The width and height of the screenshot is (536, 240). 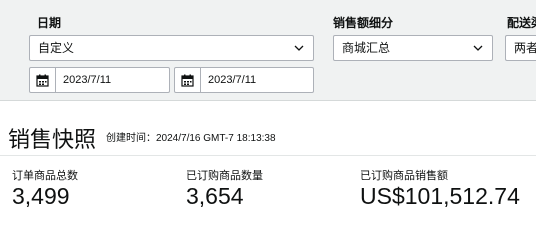 I want to click on sales-breakdown-select: 商城汇总, so click(x=413, y=48).